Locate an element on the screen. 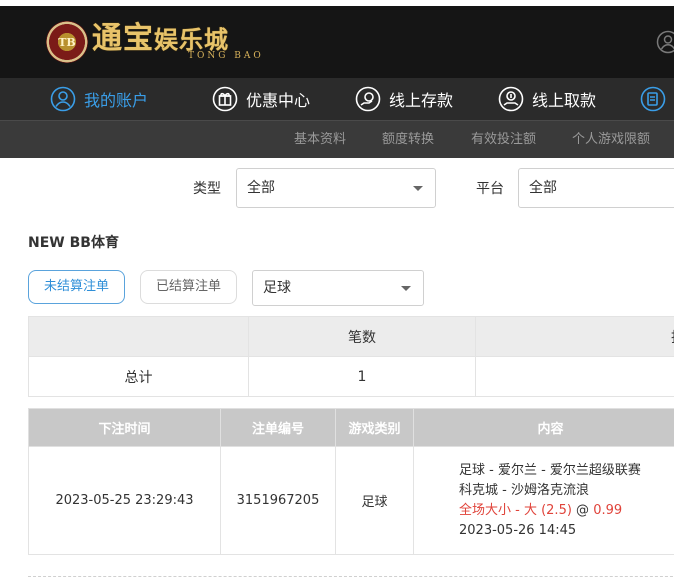  bet-selection-line: 全场大小 - 大 (2.5) @ 0.99 is located at coordinates (566, 511).